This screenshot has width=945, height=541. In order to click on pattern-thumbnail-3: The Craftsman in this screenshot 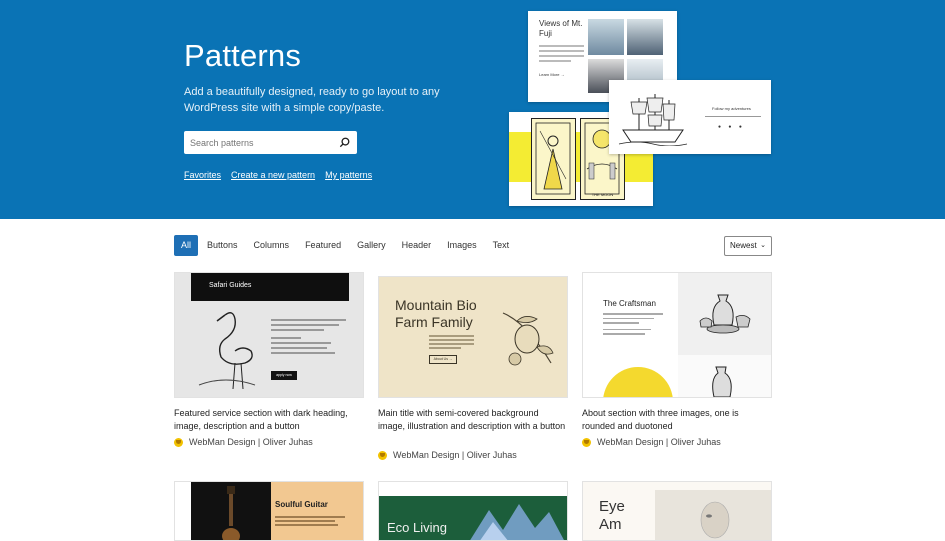, I will do `click(677, 335)`.